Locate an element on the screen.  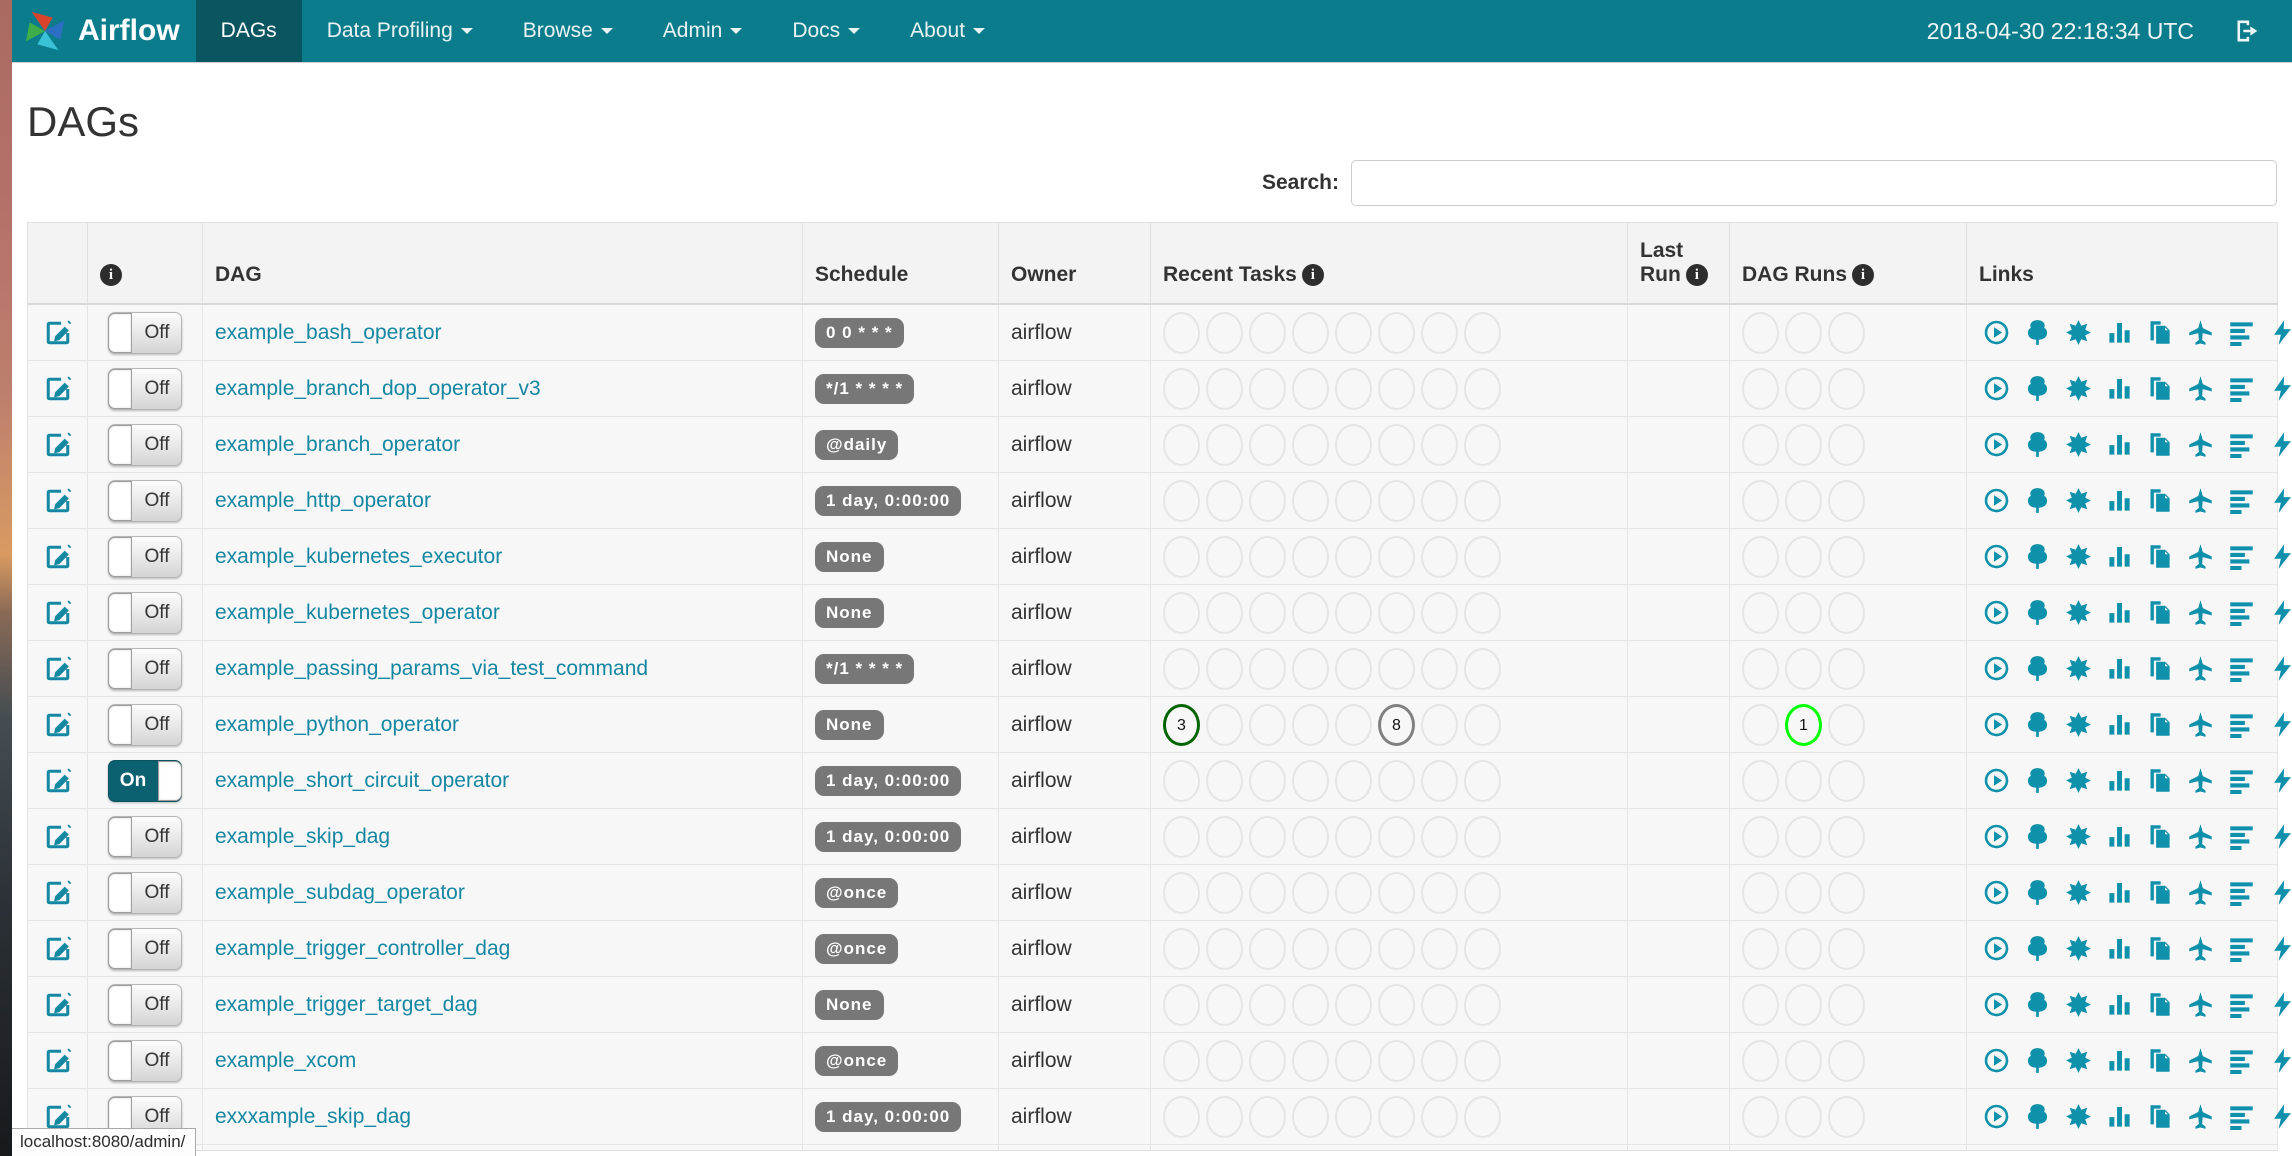
task-status-circle: 8 is located at coordinates (1396, 724).